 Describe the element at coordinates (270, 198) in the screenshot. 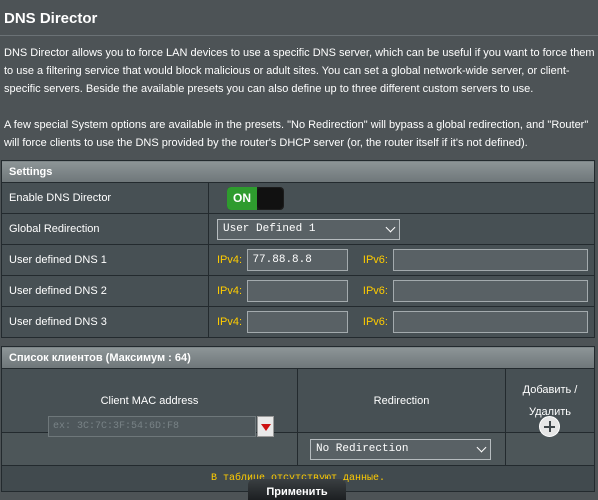

I see `toggle-knob` at that location.